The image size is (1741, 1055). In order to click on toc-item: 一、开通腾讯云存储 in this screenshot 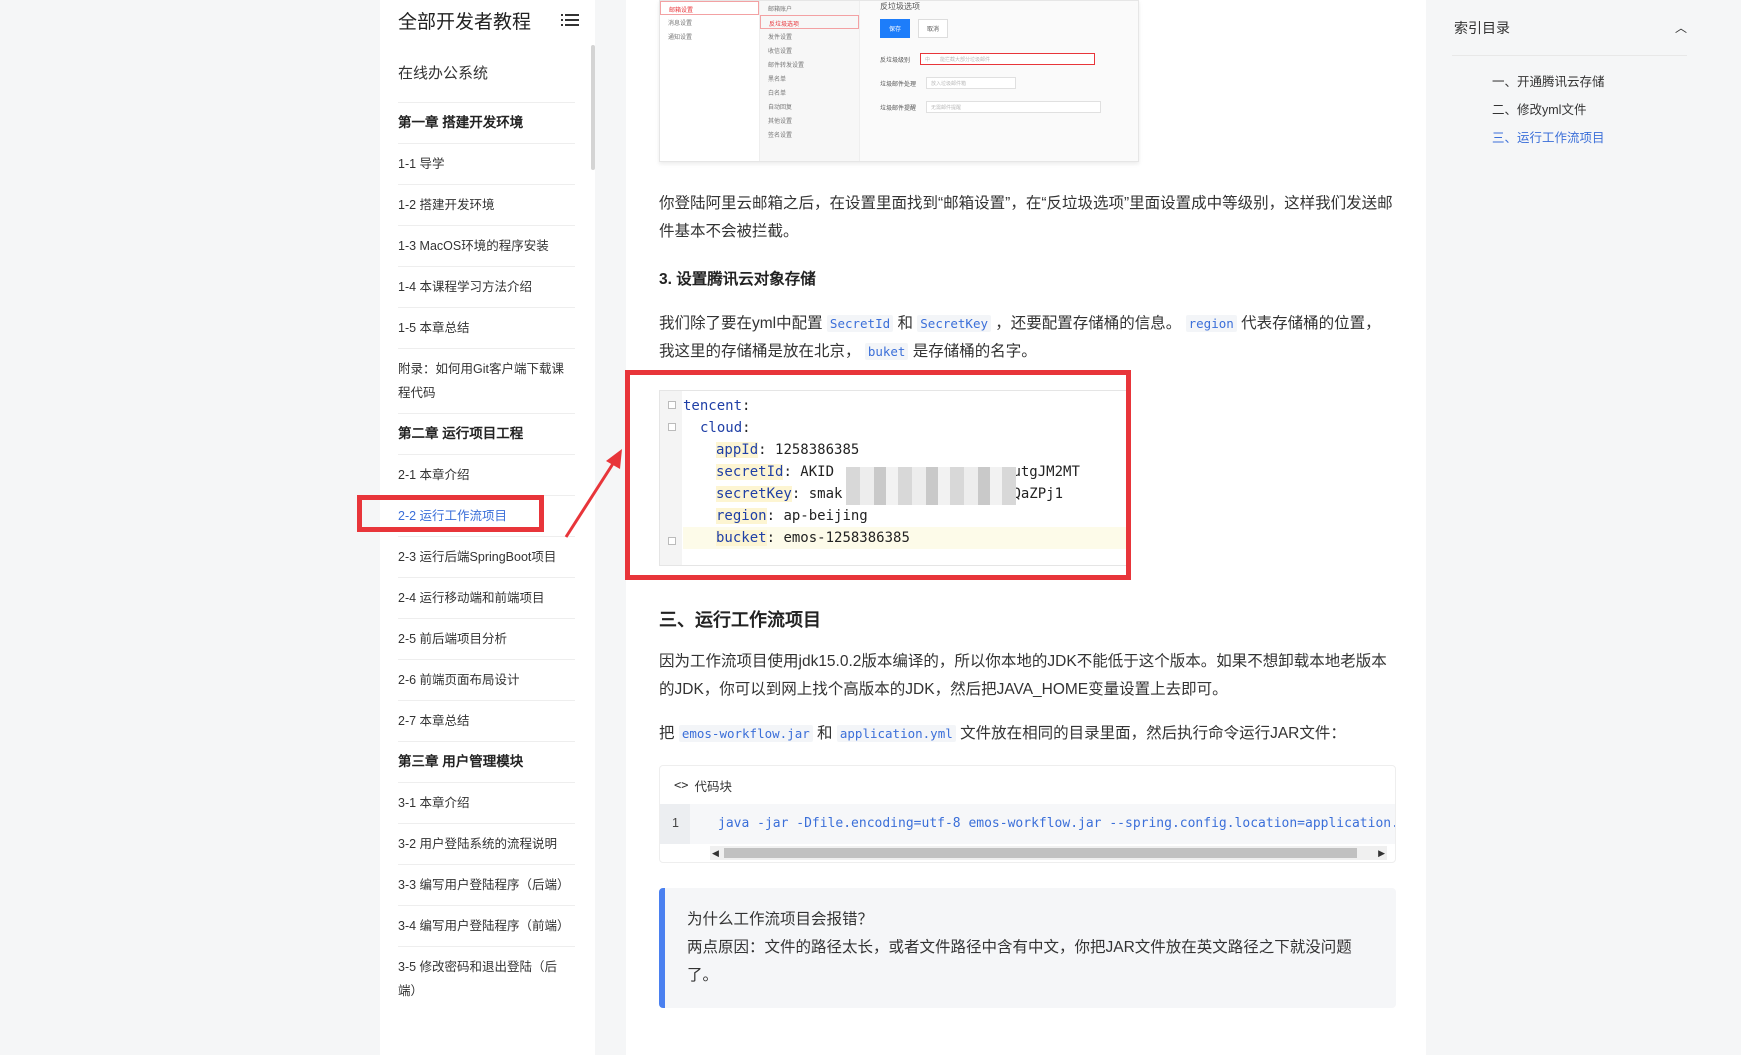, I will do `click(1589, 82)`.